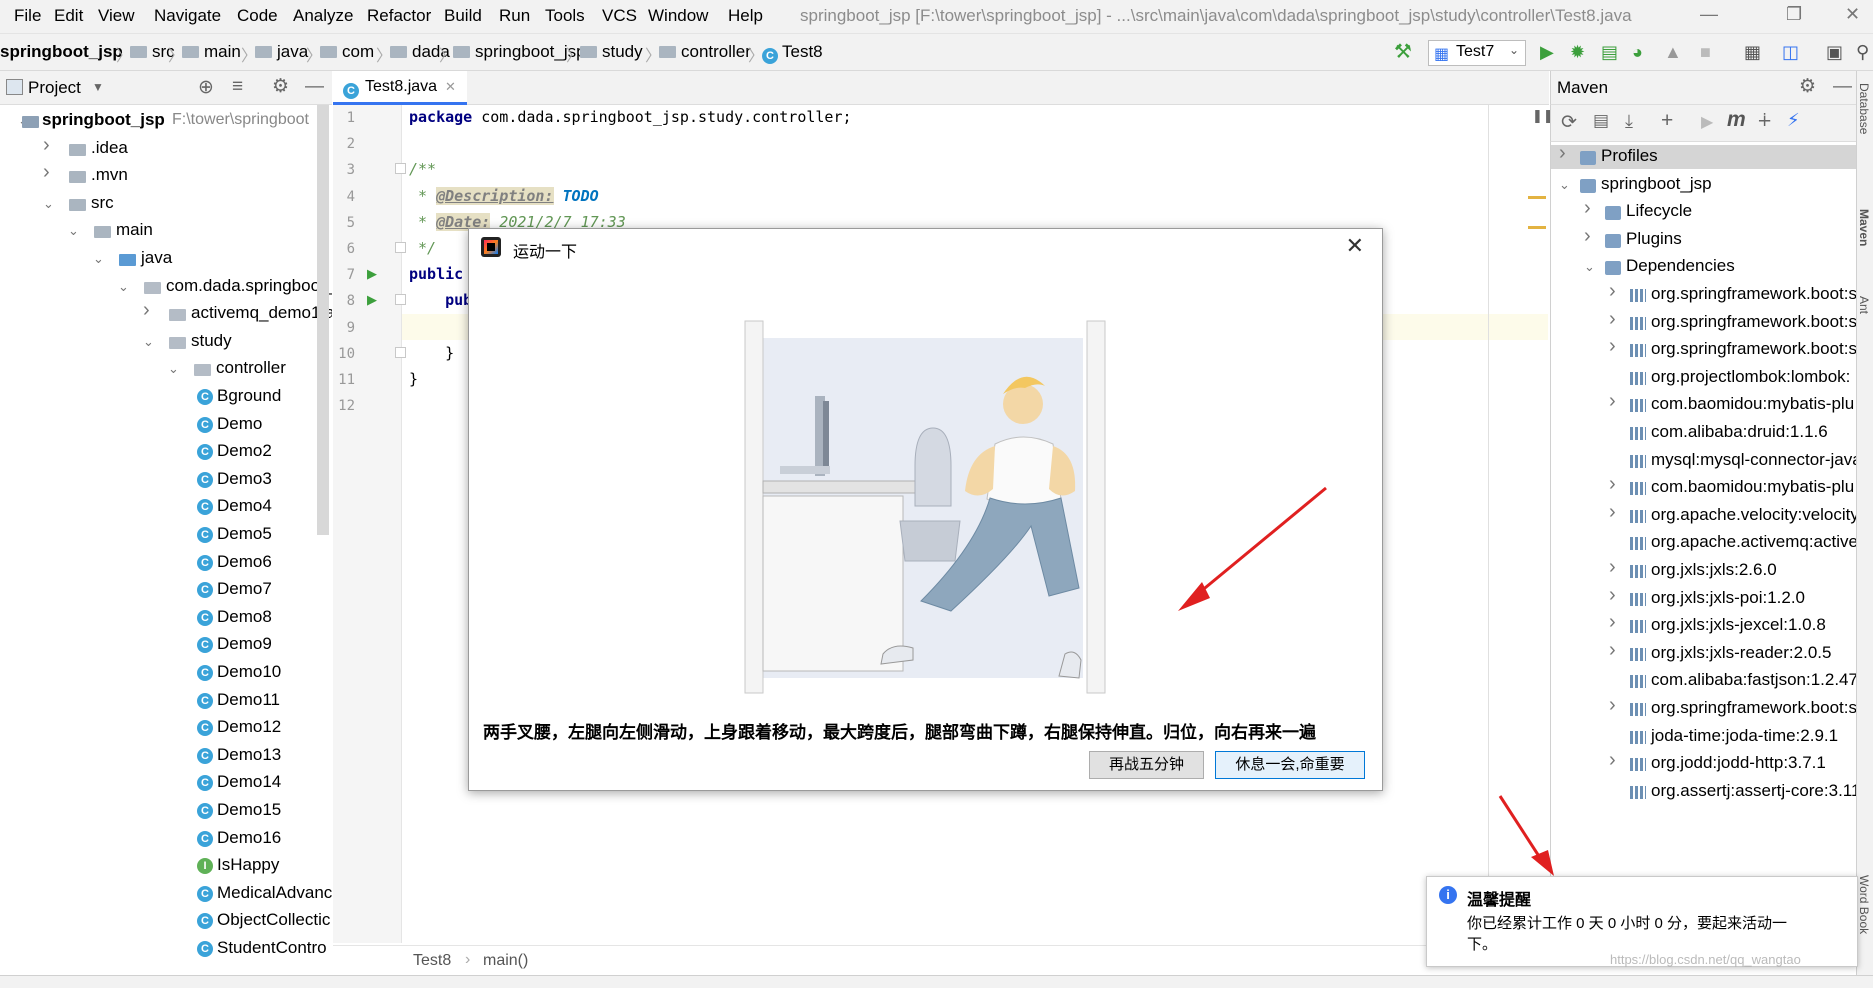  What do you see at coordinates (1477, 53) in the screenshot?
I see `run-configuration-select: ▦ Test7 ⌄` at bounding box center [1477, 53].